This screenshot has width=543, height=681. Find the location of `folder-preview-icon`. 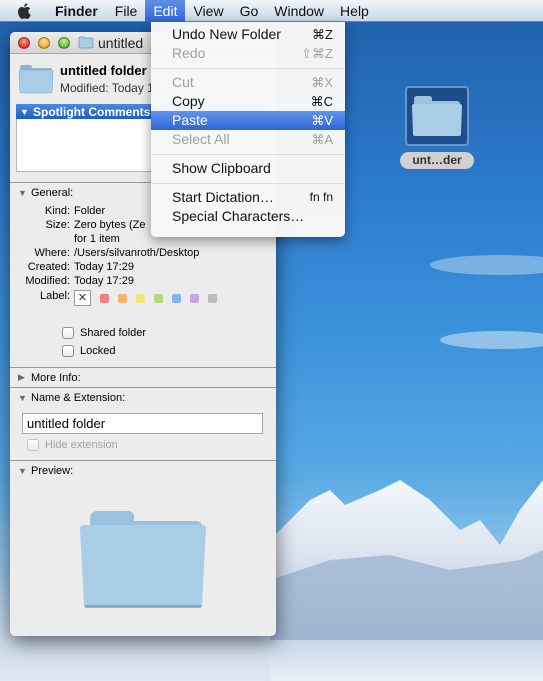

folder-preview-icon is located at coordinates (143, 559).